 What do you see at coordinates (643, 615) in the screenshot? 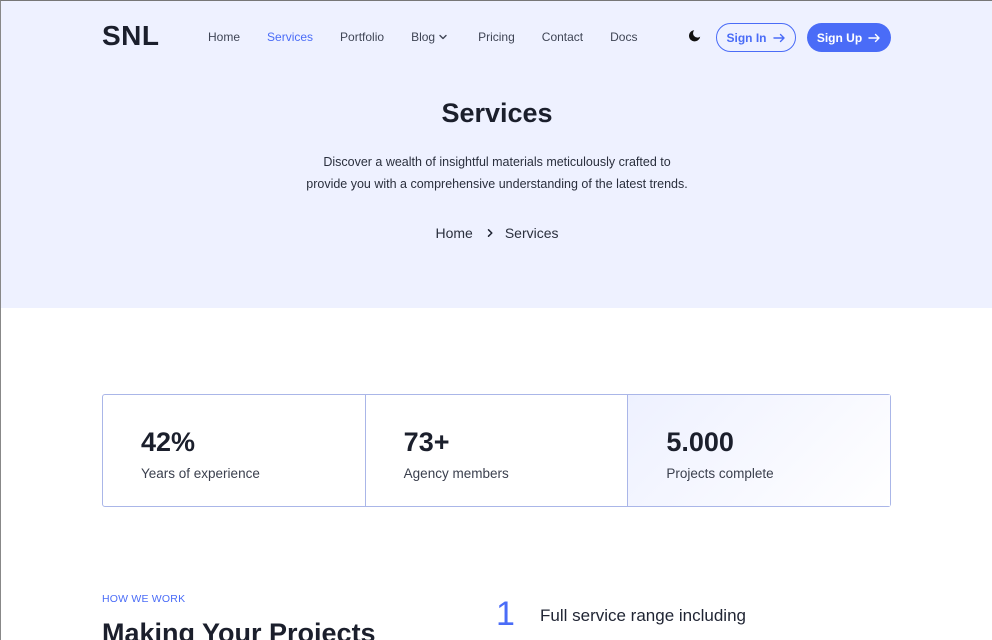
I see `step-title: Full service range including` at bounding box center [643, 615].